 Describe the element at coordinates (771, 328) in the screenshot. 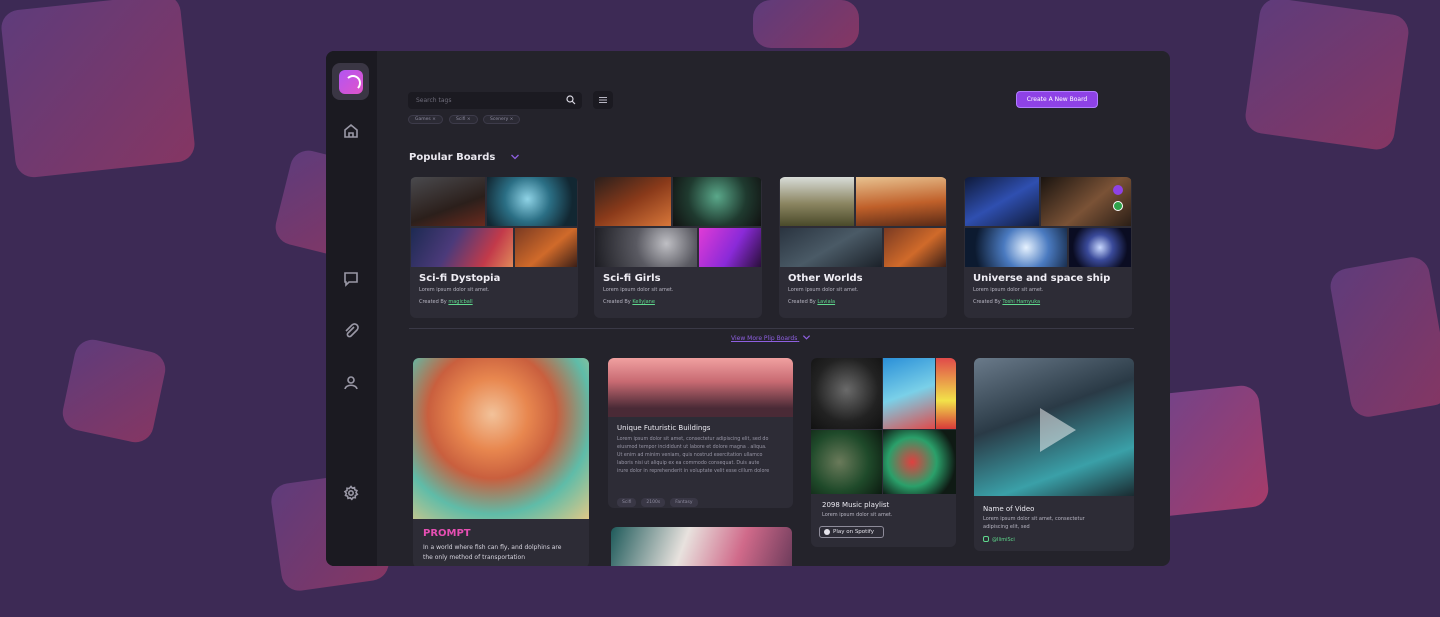

I see `divider` at that location.